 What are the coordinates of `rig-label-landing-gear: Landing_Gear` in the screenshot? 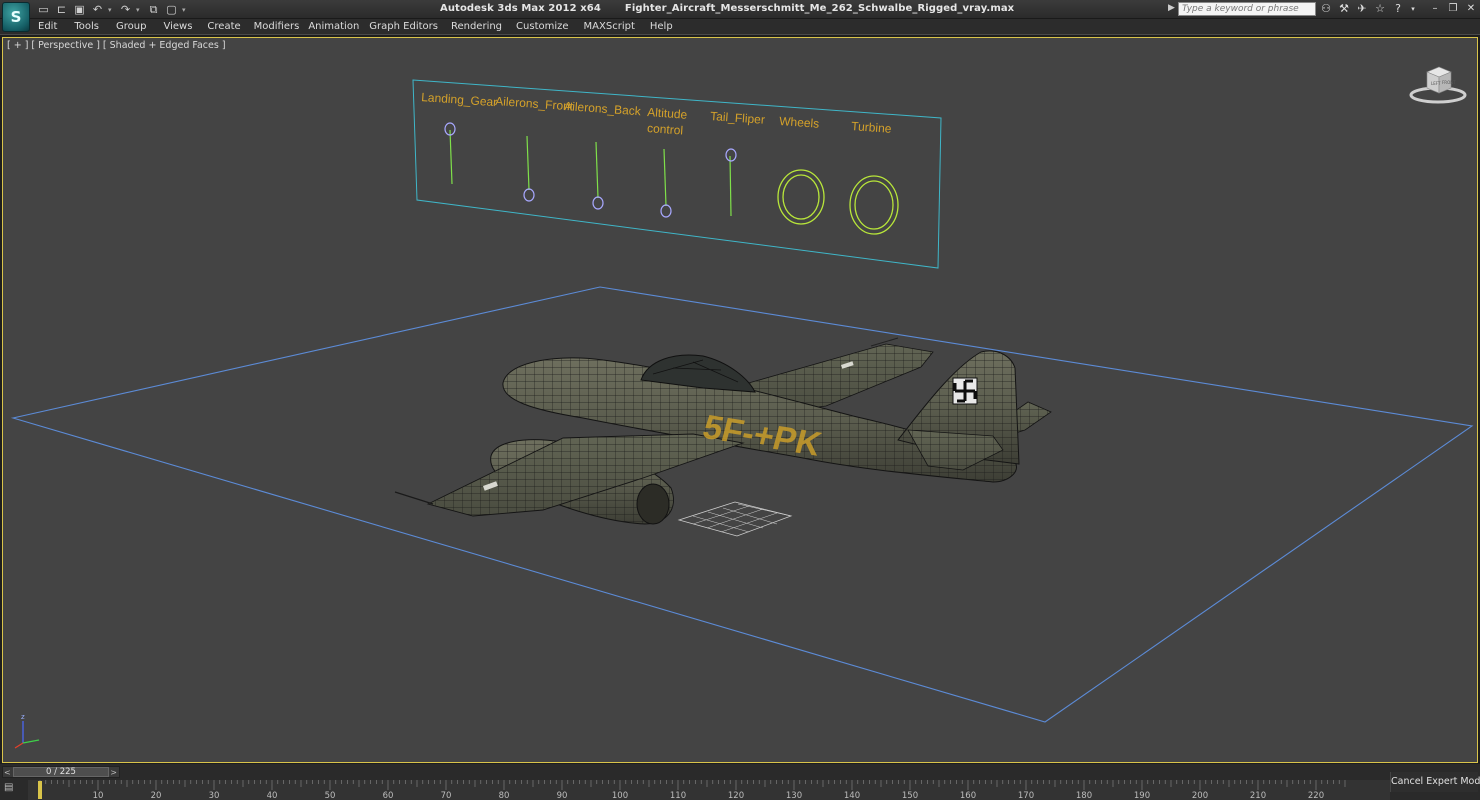 It's located at (459, 99).